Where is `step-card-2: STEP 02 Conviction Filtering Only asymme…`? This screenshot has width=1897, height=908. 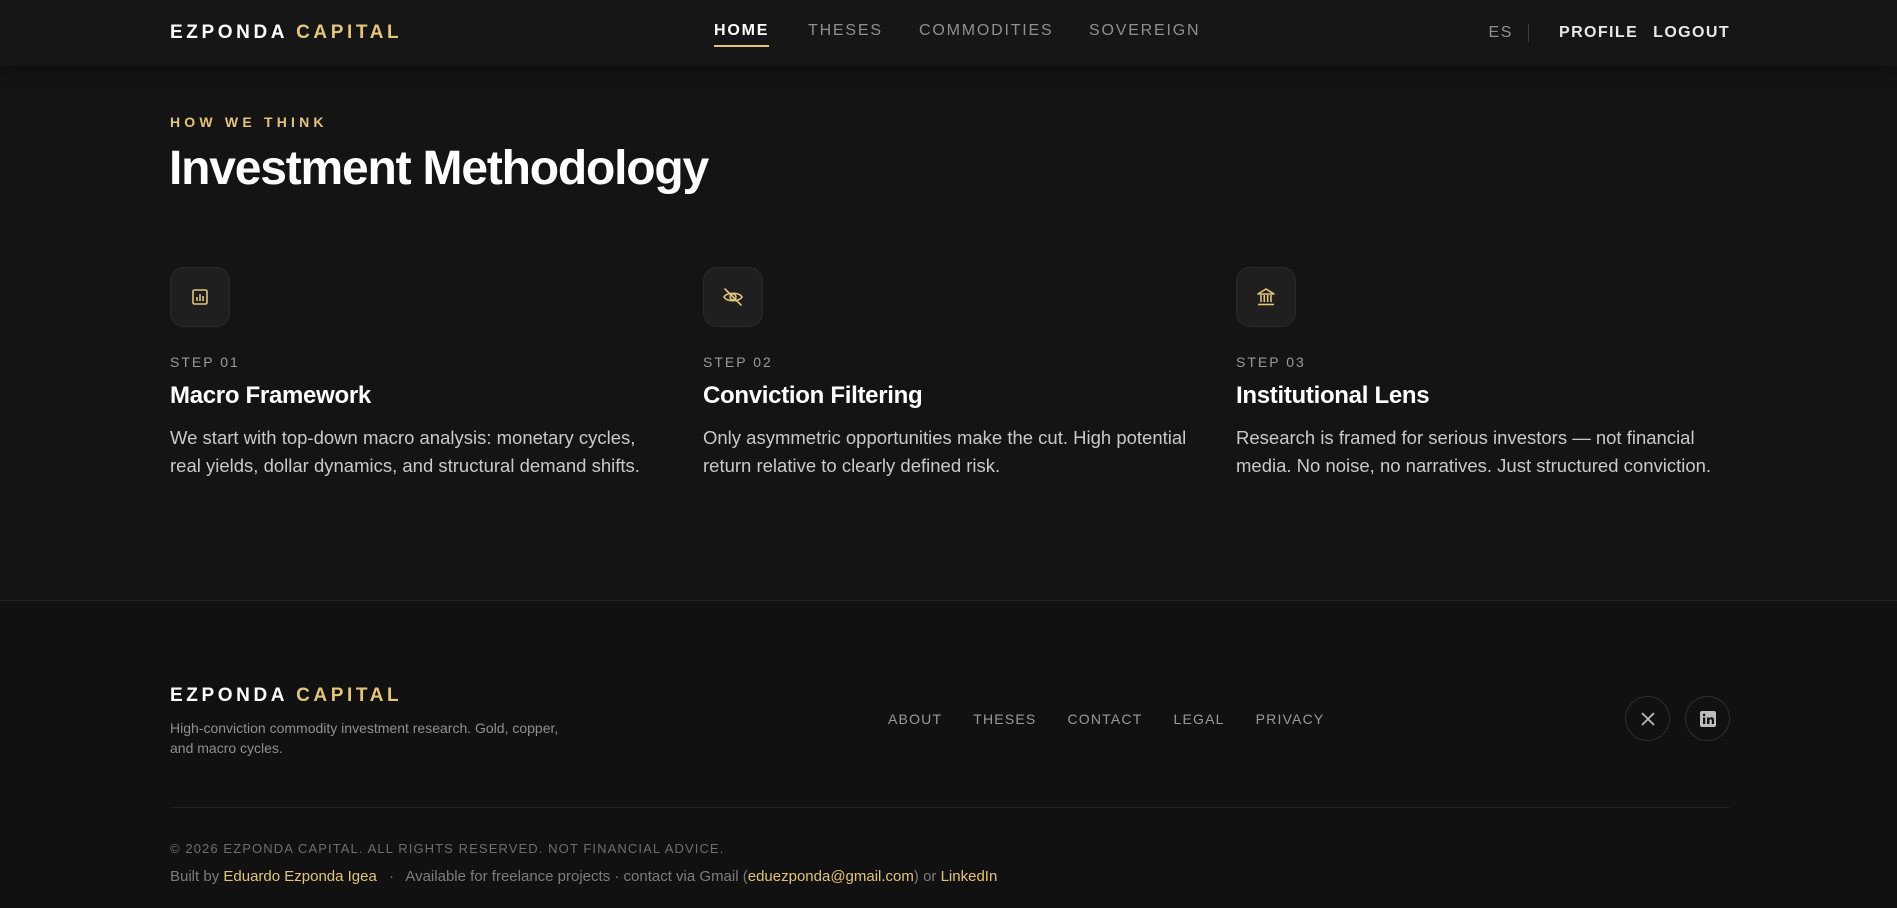 step-card-2: STEP 02 Conviction Filtering Only asymme… is located at coordinates (953, 373).